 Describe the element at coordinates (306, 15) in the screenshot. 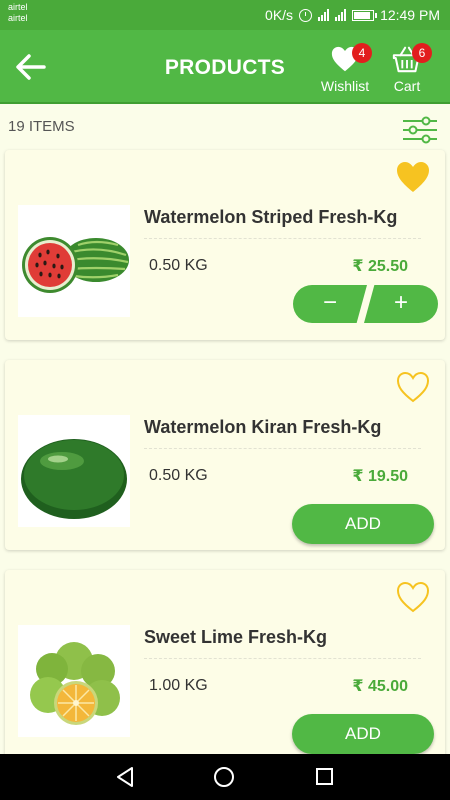

I see `alarm-clock-icon` at that location.